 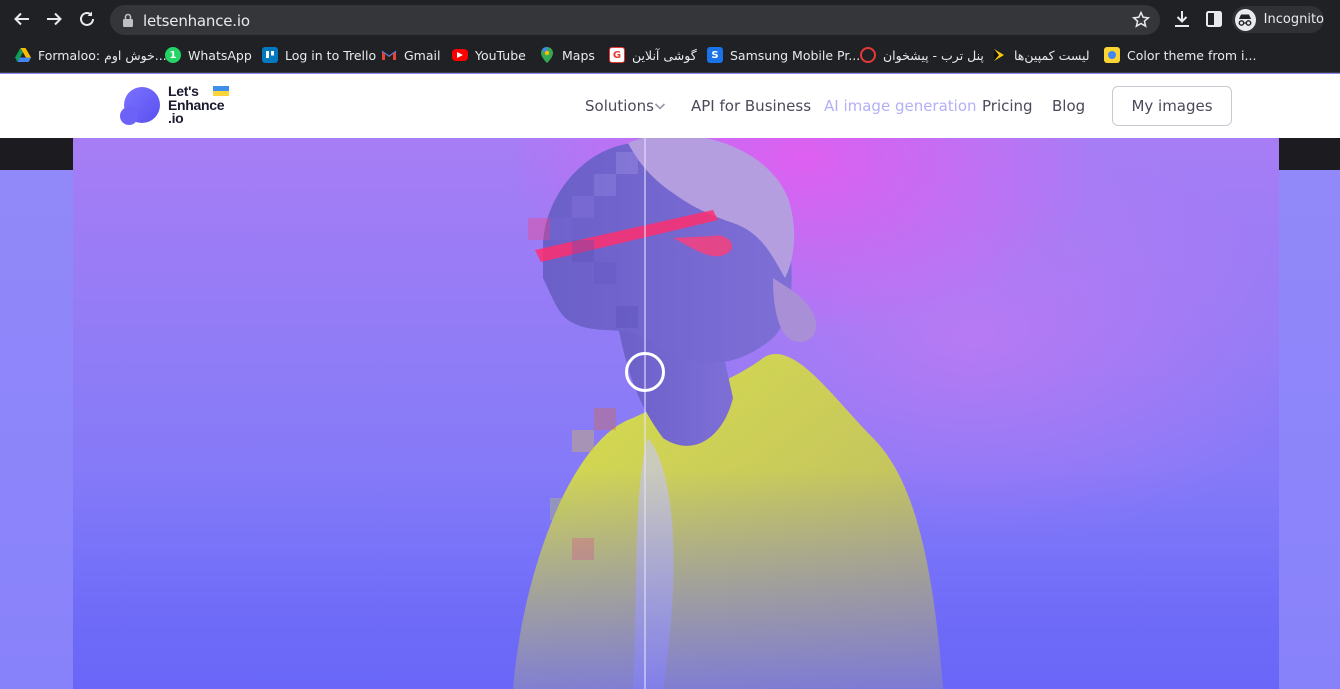 I want to click on bookmark-maps: Maps, so click(x=567, y=55).